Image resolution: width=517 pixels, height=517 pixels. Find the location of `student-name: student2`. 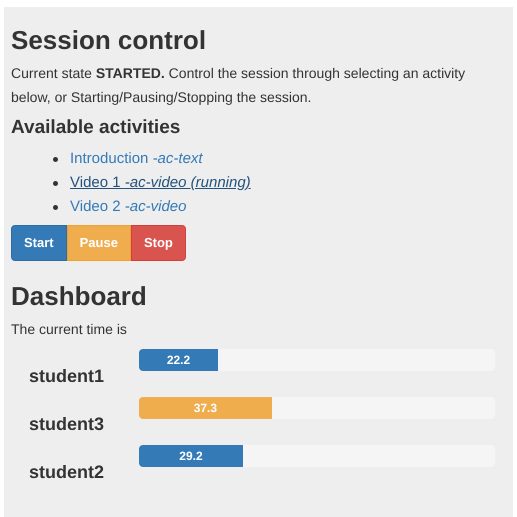

student-name: student2 is located at coordinates (67, 472).